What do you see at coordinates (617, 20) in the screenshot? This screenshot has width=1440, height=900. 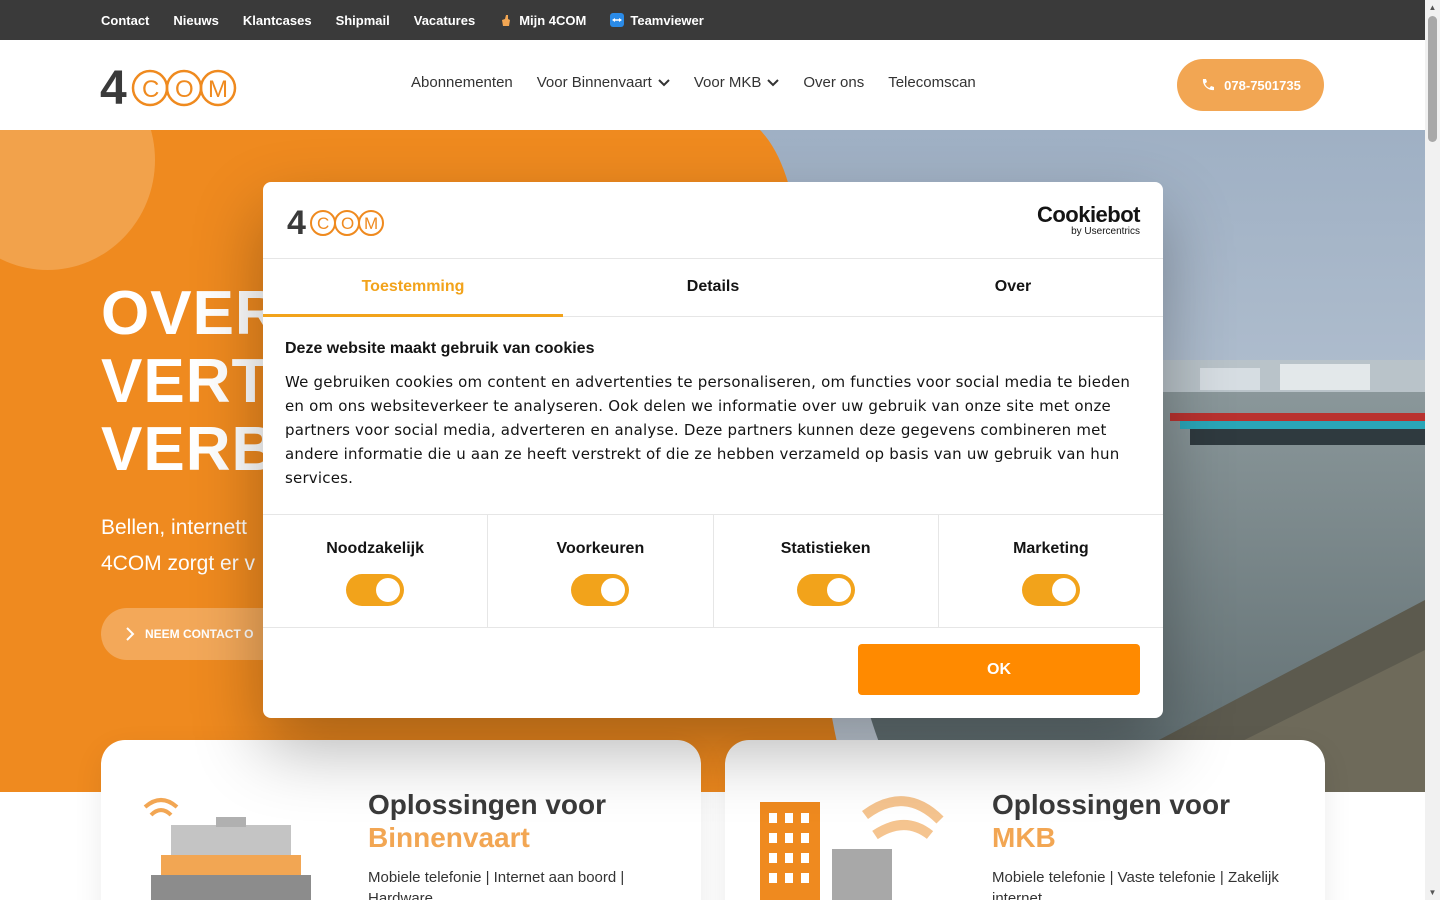 I see `teamviewer-icon` at bounding box center [617, 20].